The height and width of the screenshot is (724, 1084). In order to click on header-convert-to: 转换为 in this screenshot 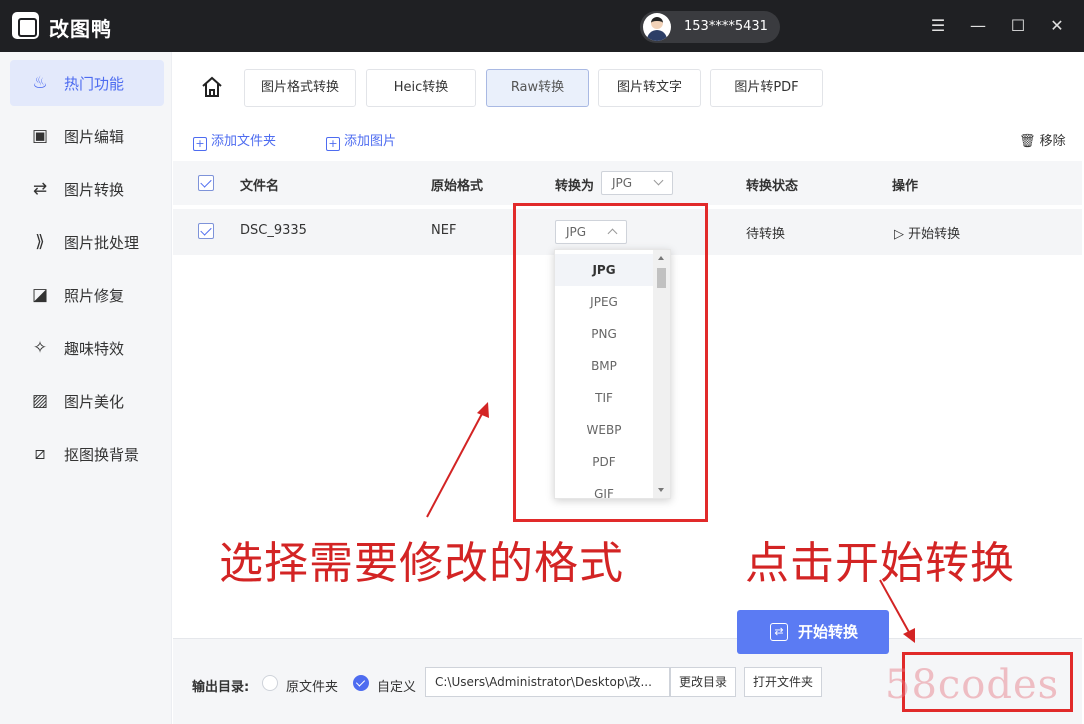, I will do `click(575, 186)`.